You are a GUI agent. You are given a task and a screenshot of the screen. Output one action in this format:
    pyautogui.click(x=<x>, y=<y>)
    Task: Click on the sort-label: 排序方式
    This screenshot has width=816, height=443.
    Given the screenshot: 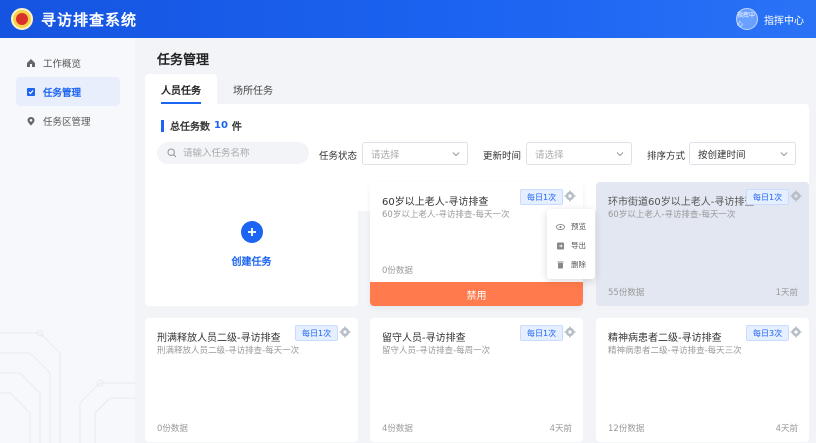 What is the action you would take?
    pyautogui.click(x=666, y=156)
    